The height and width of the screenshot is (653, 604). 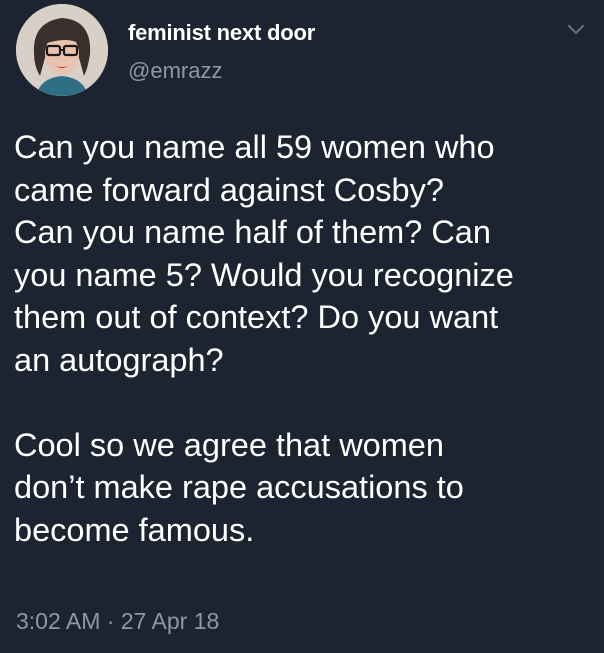 I want to click on tweet-text-line: them out of context? Do you want, so click(x=256, y=317).